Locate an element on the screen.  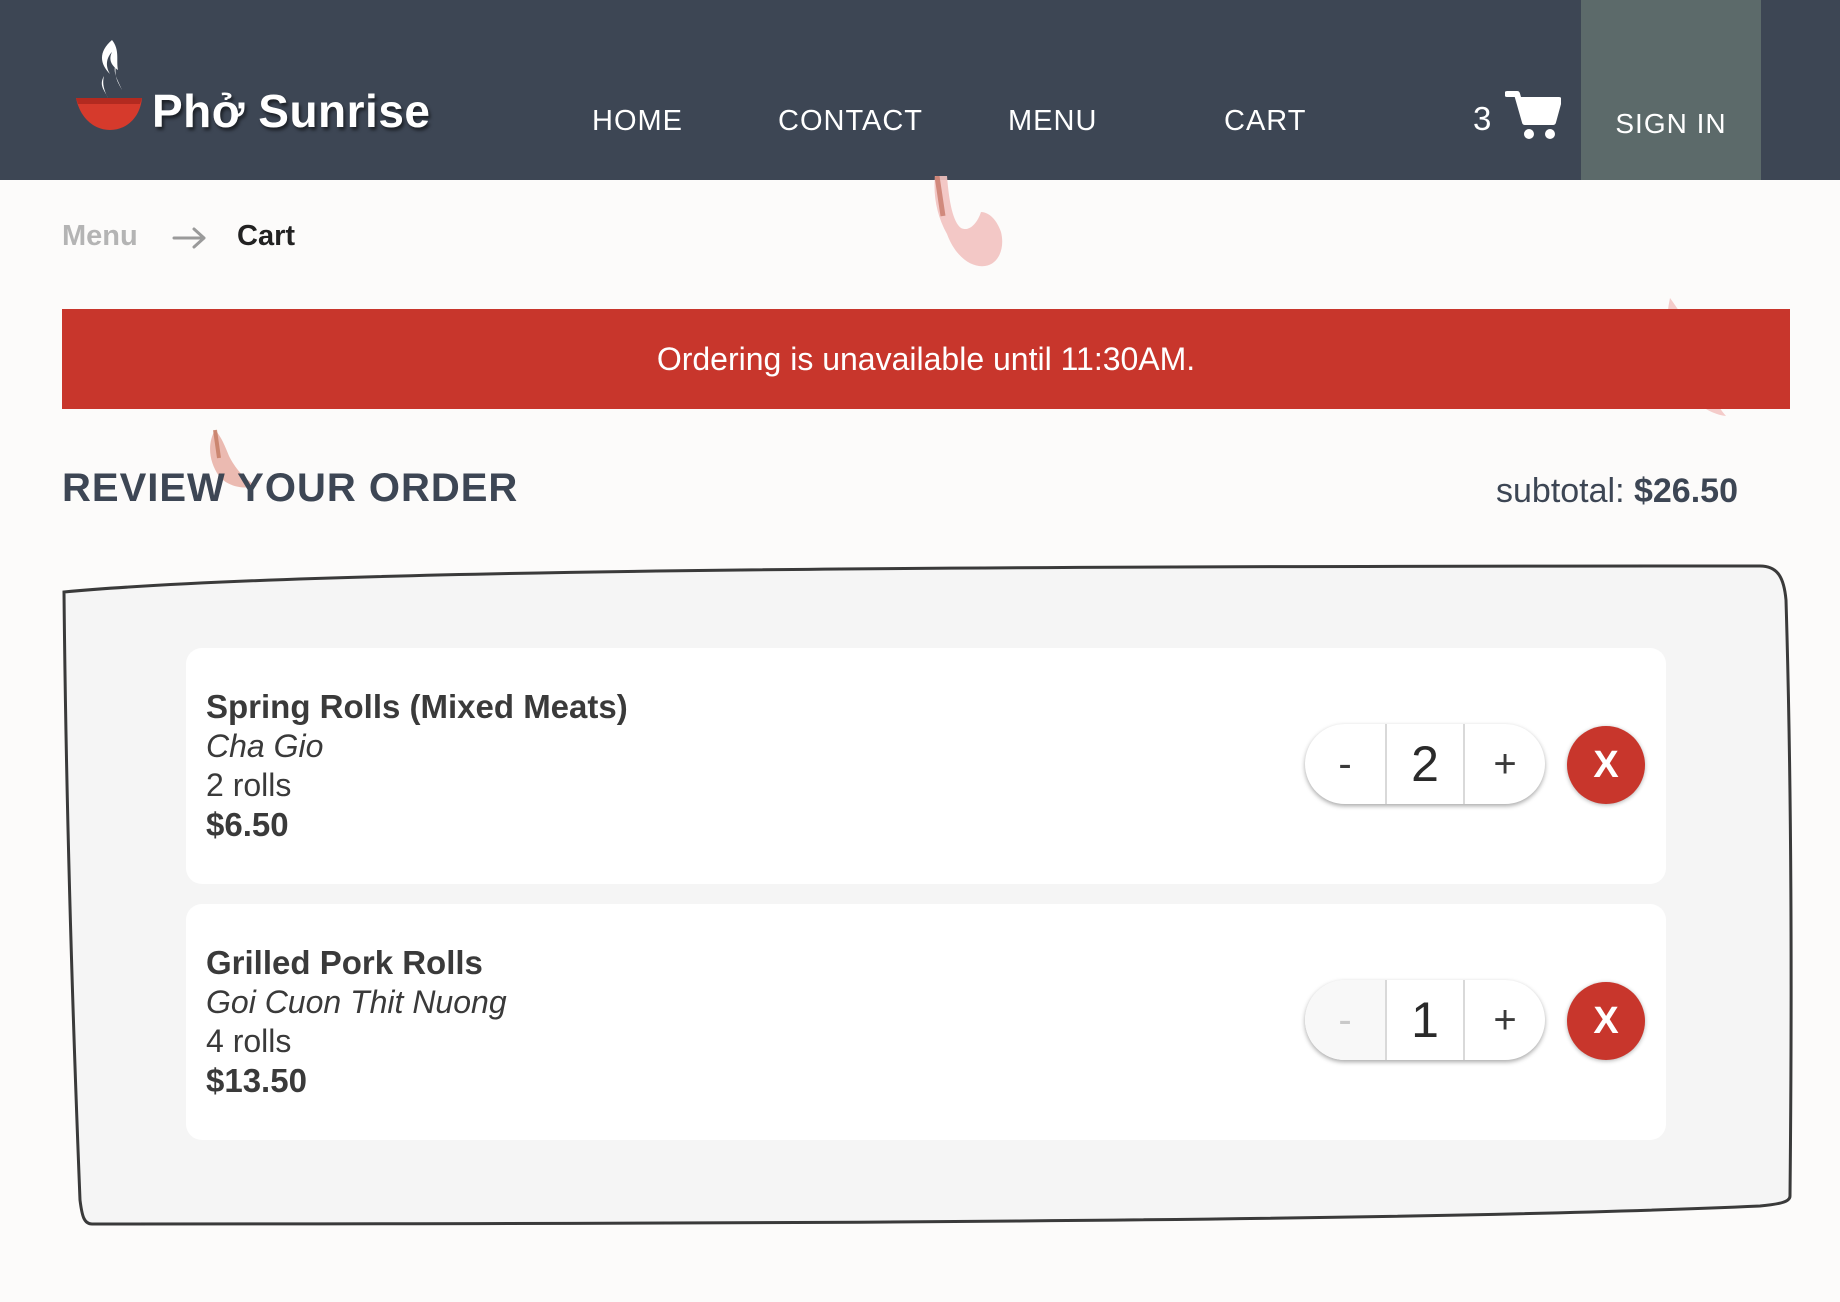
item-name: Grilled Pork Rolls is located at coordinates (344, 962).